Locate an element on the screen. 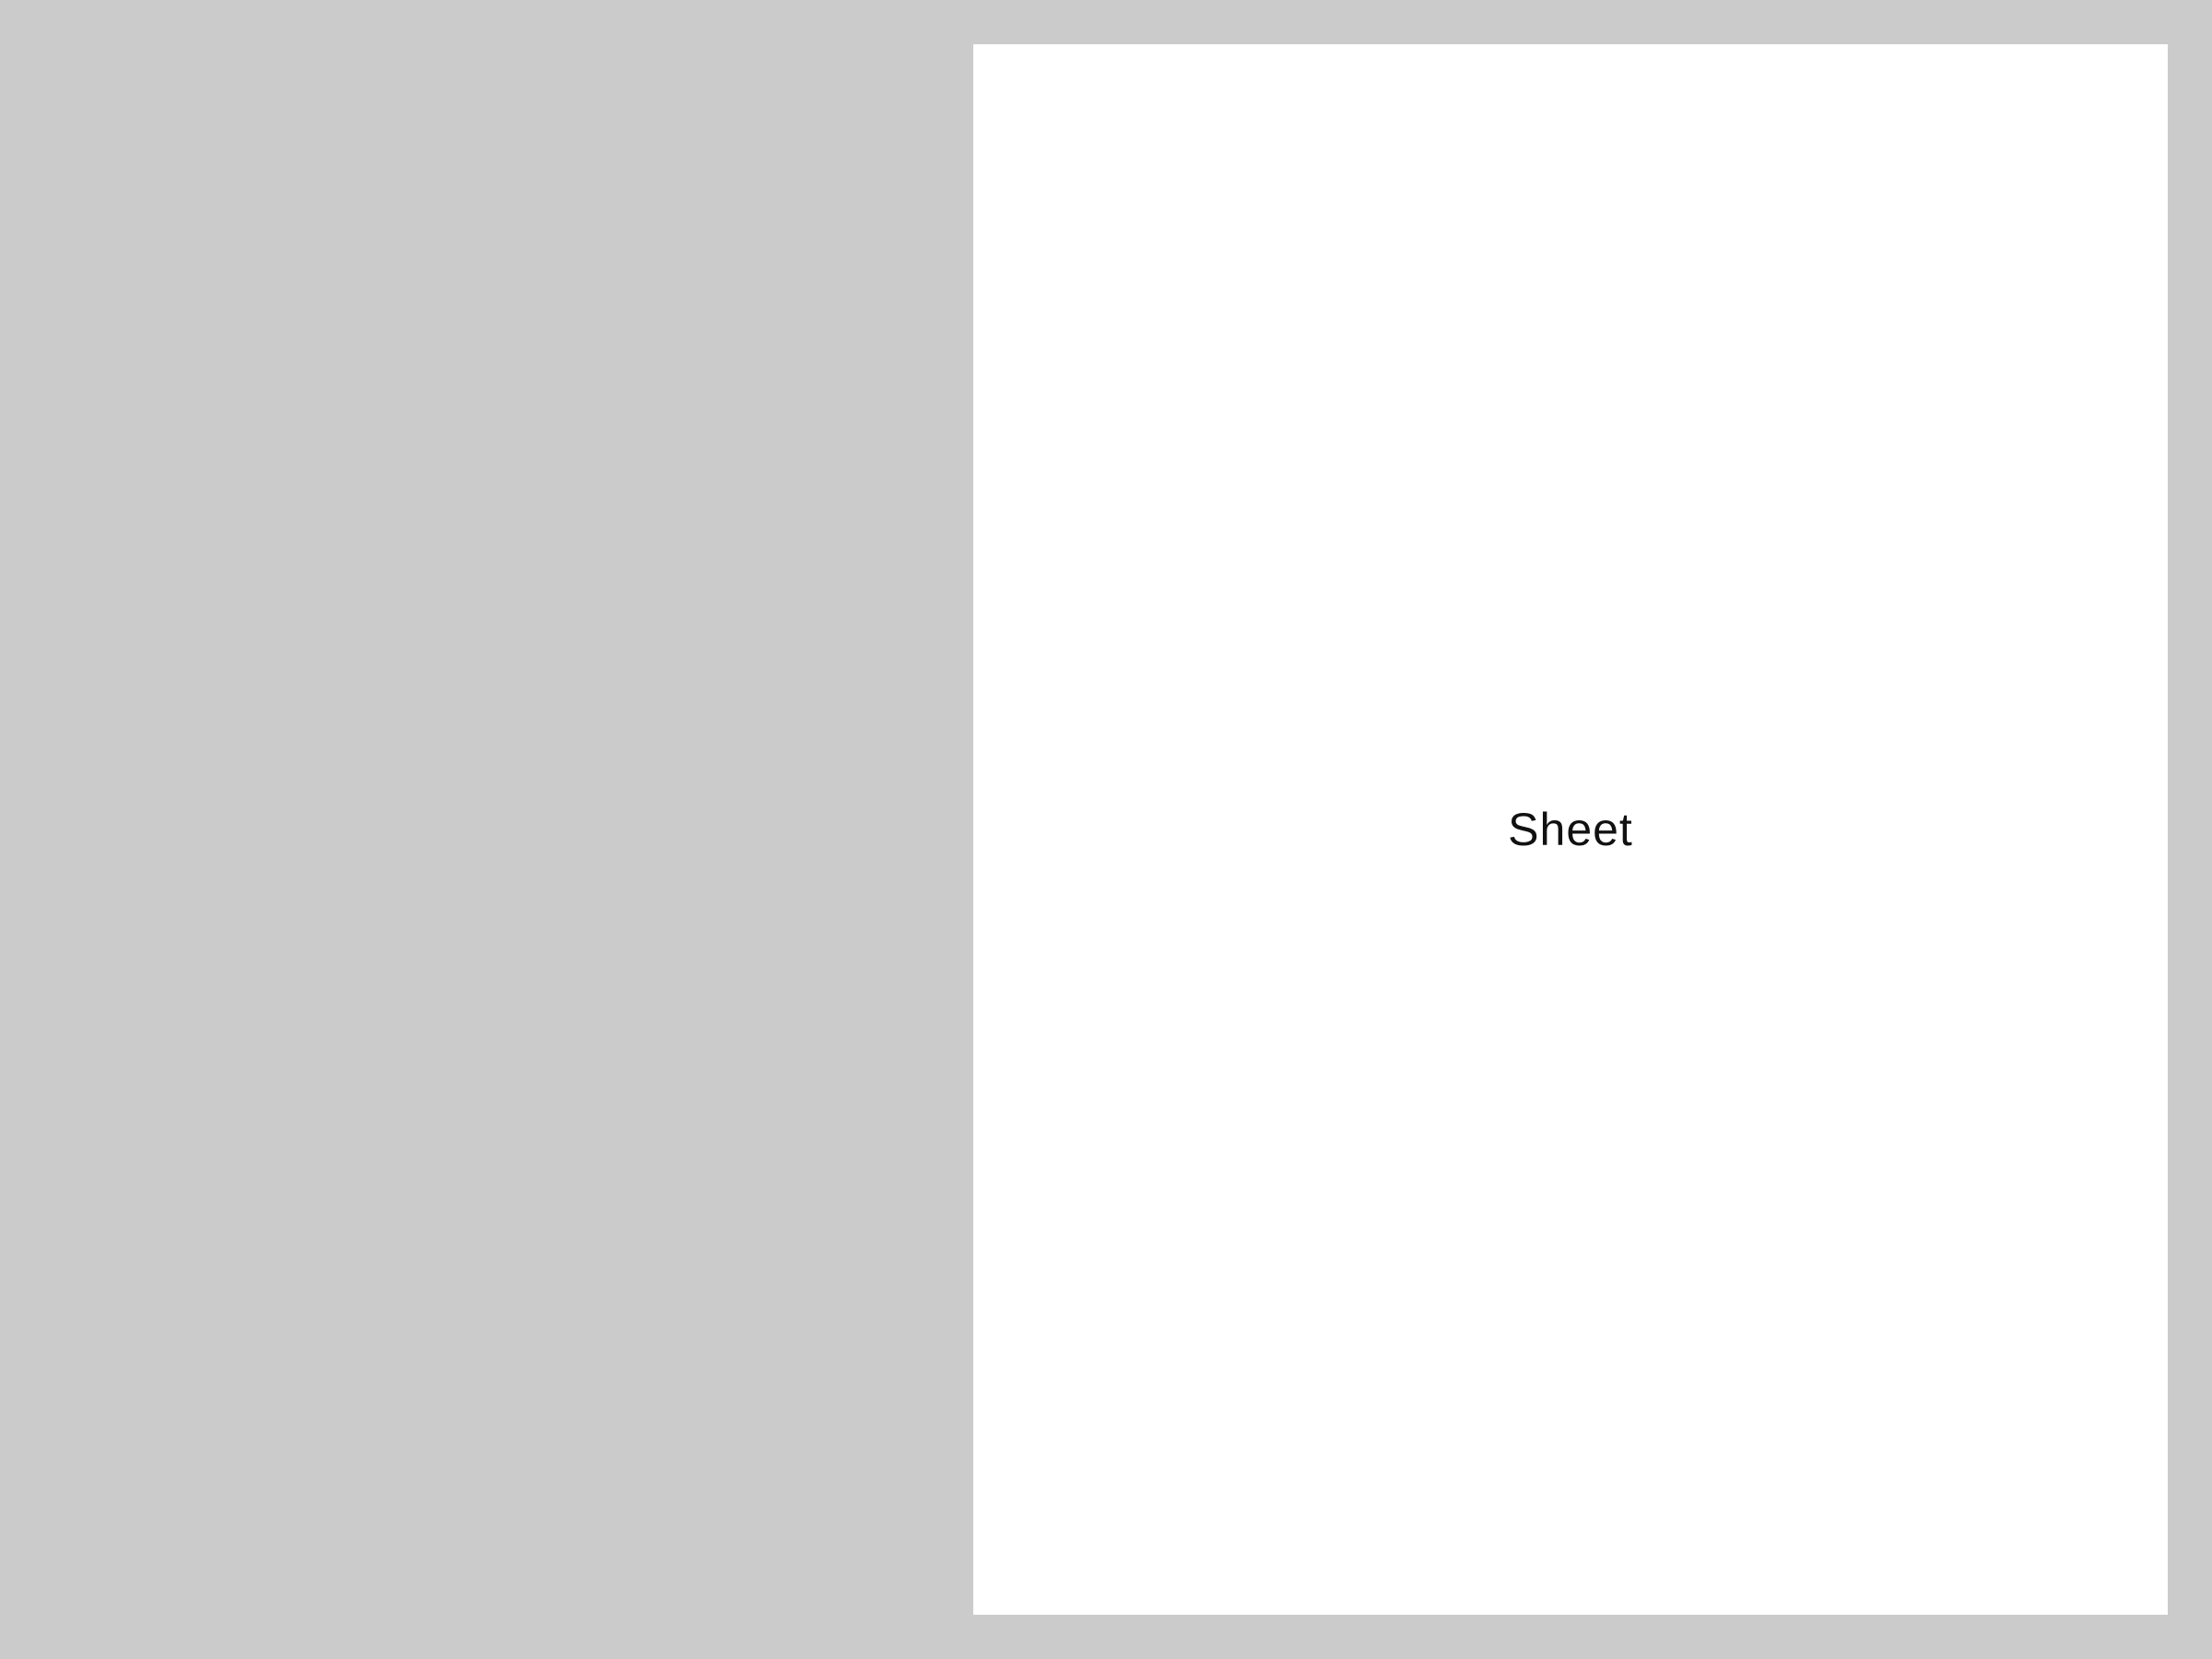  sheet-label: Sheet is located at coordinates (1570, 829).